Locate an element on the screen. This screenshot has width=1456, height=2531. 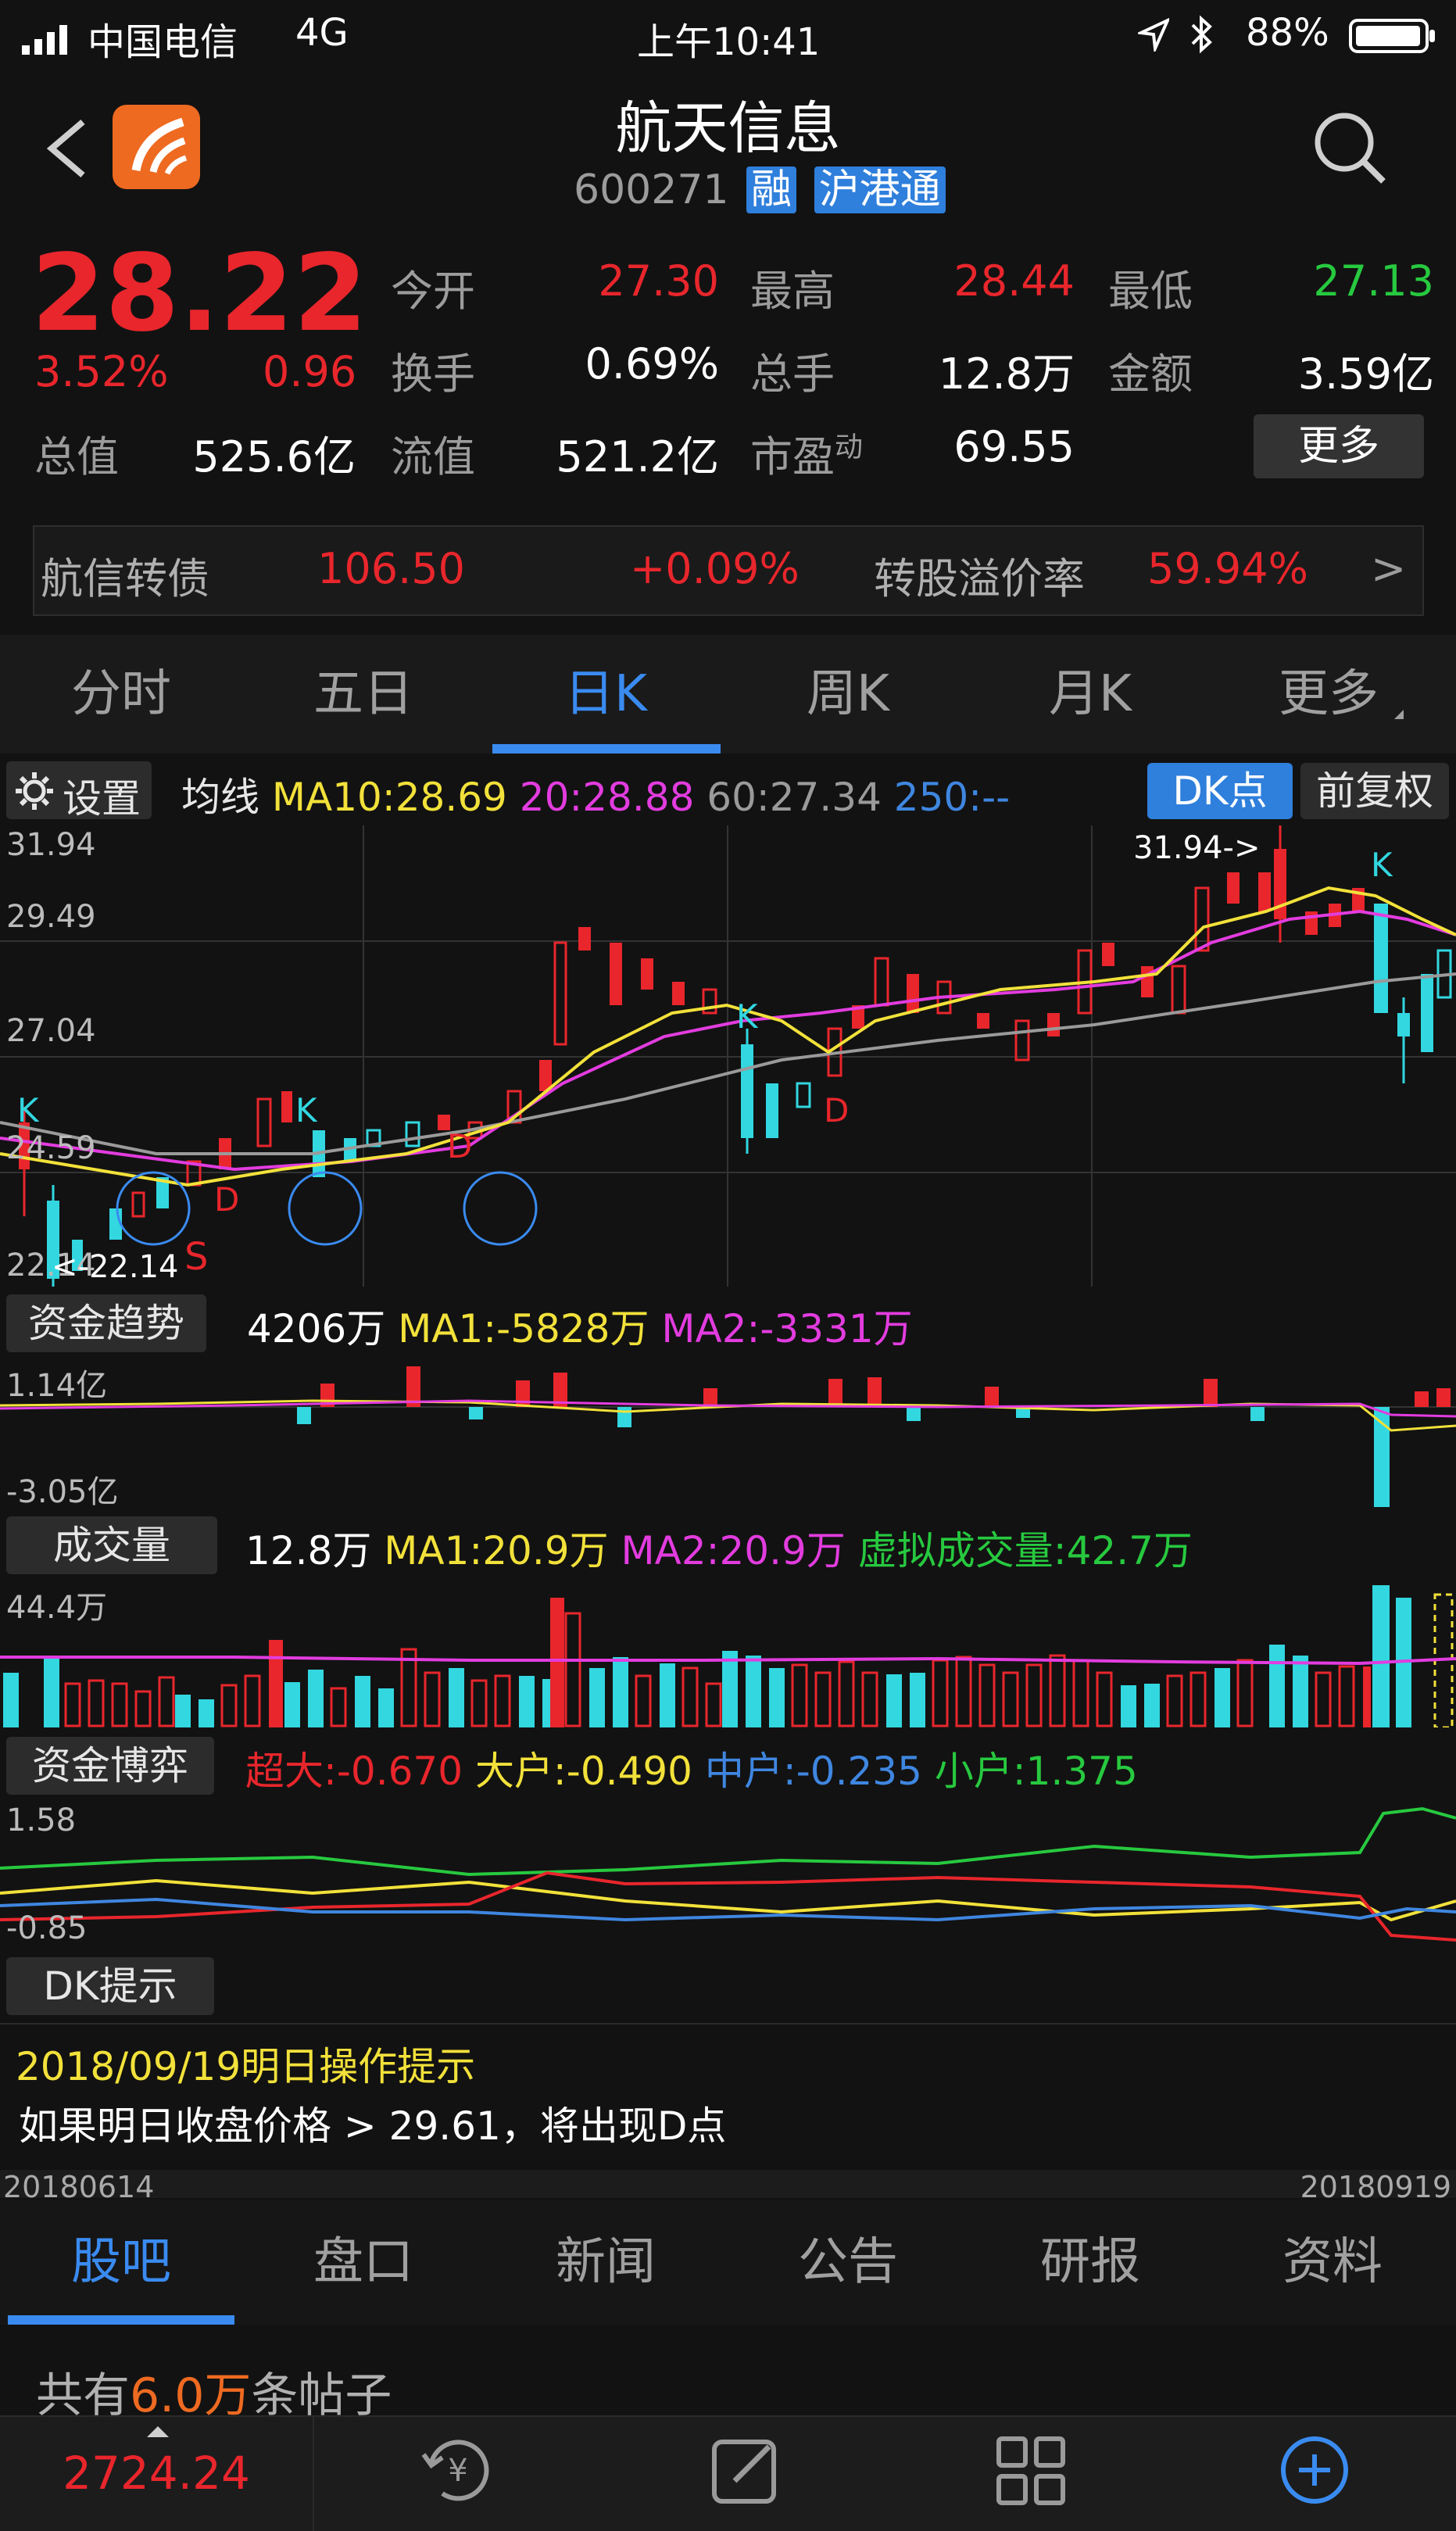
dk-point-button: DK点 is located at coordinates (1220, 791).